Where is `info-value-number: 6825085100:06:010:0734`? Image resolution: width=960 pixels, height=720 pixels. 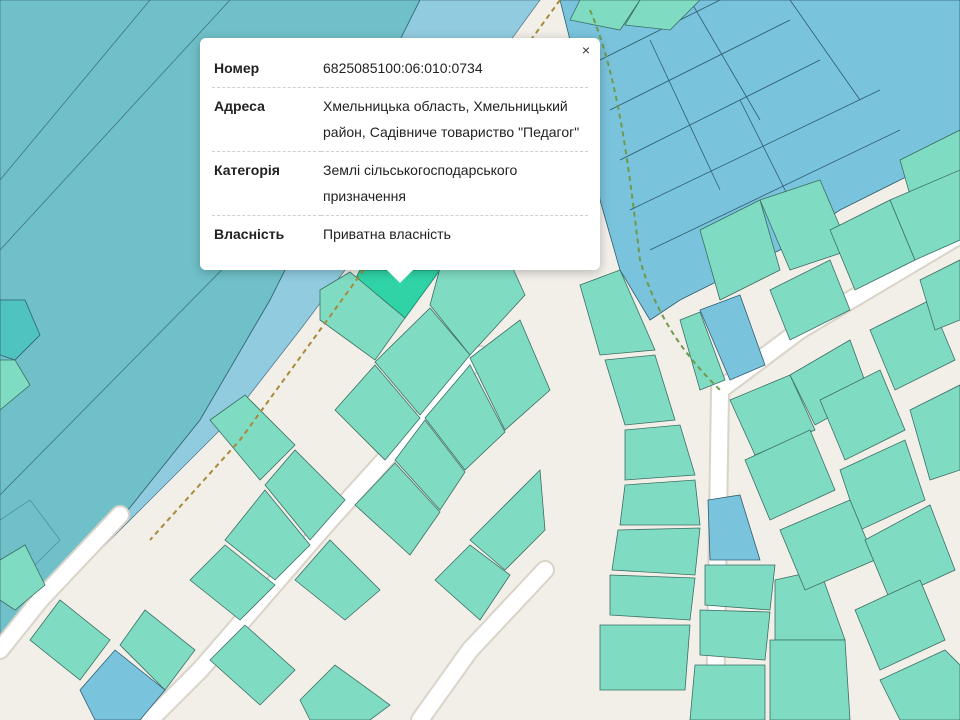 info-value-number: 6825085100:06:010:0734 is located at coordinates (403, 68).